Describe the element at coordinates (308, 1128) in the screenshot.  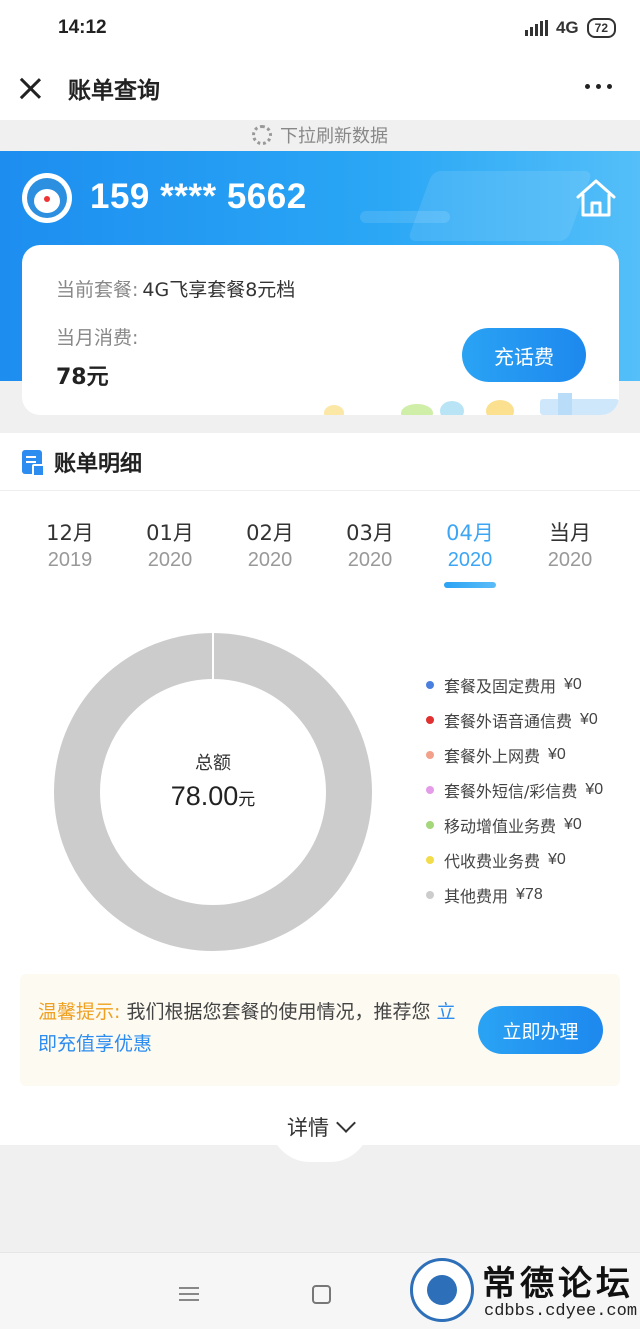
I see `details-label: 详情` at that location.